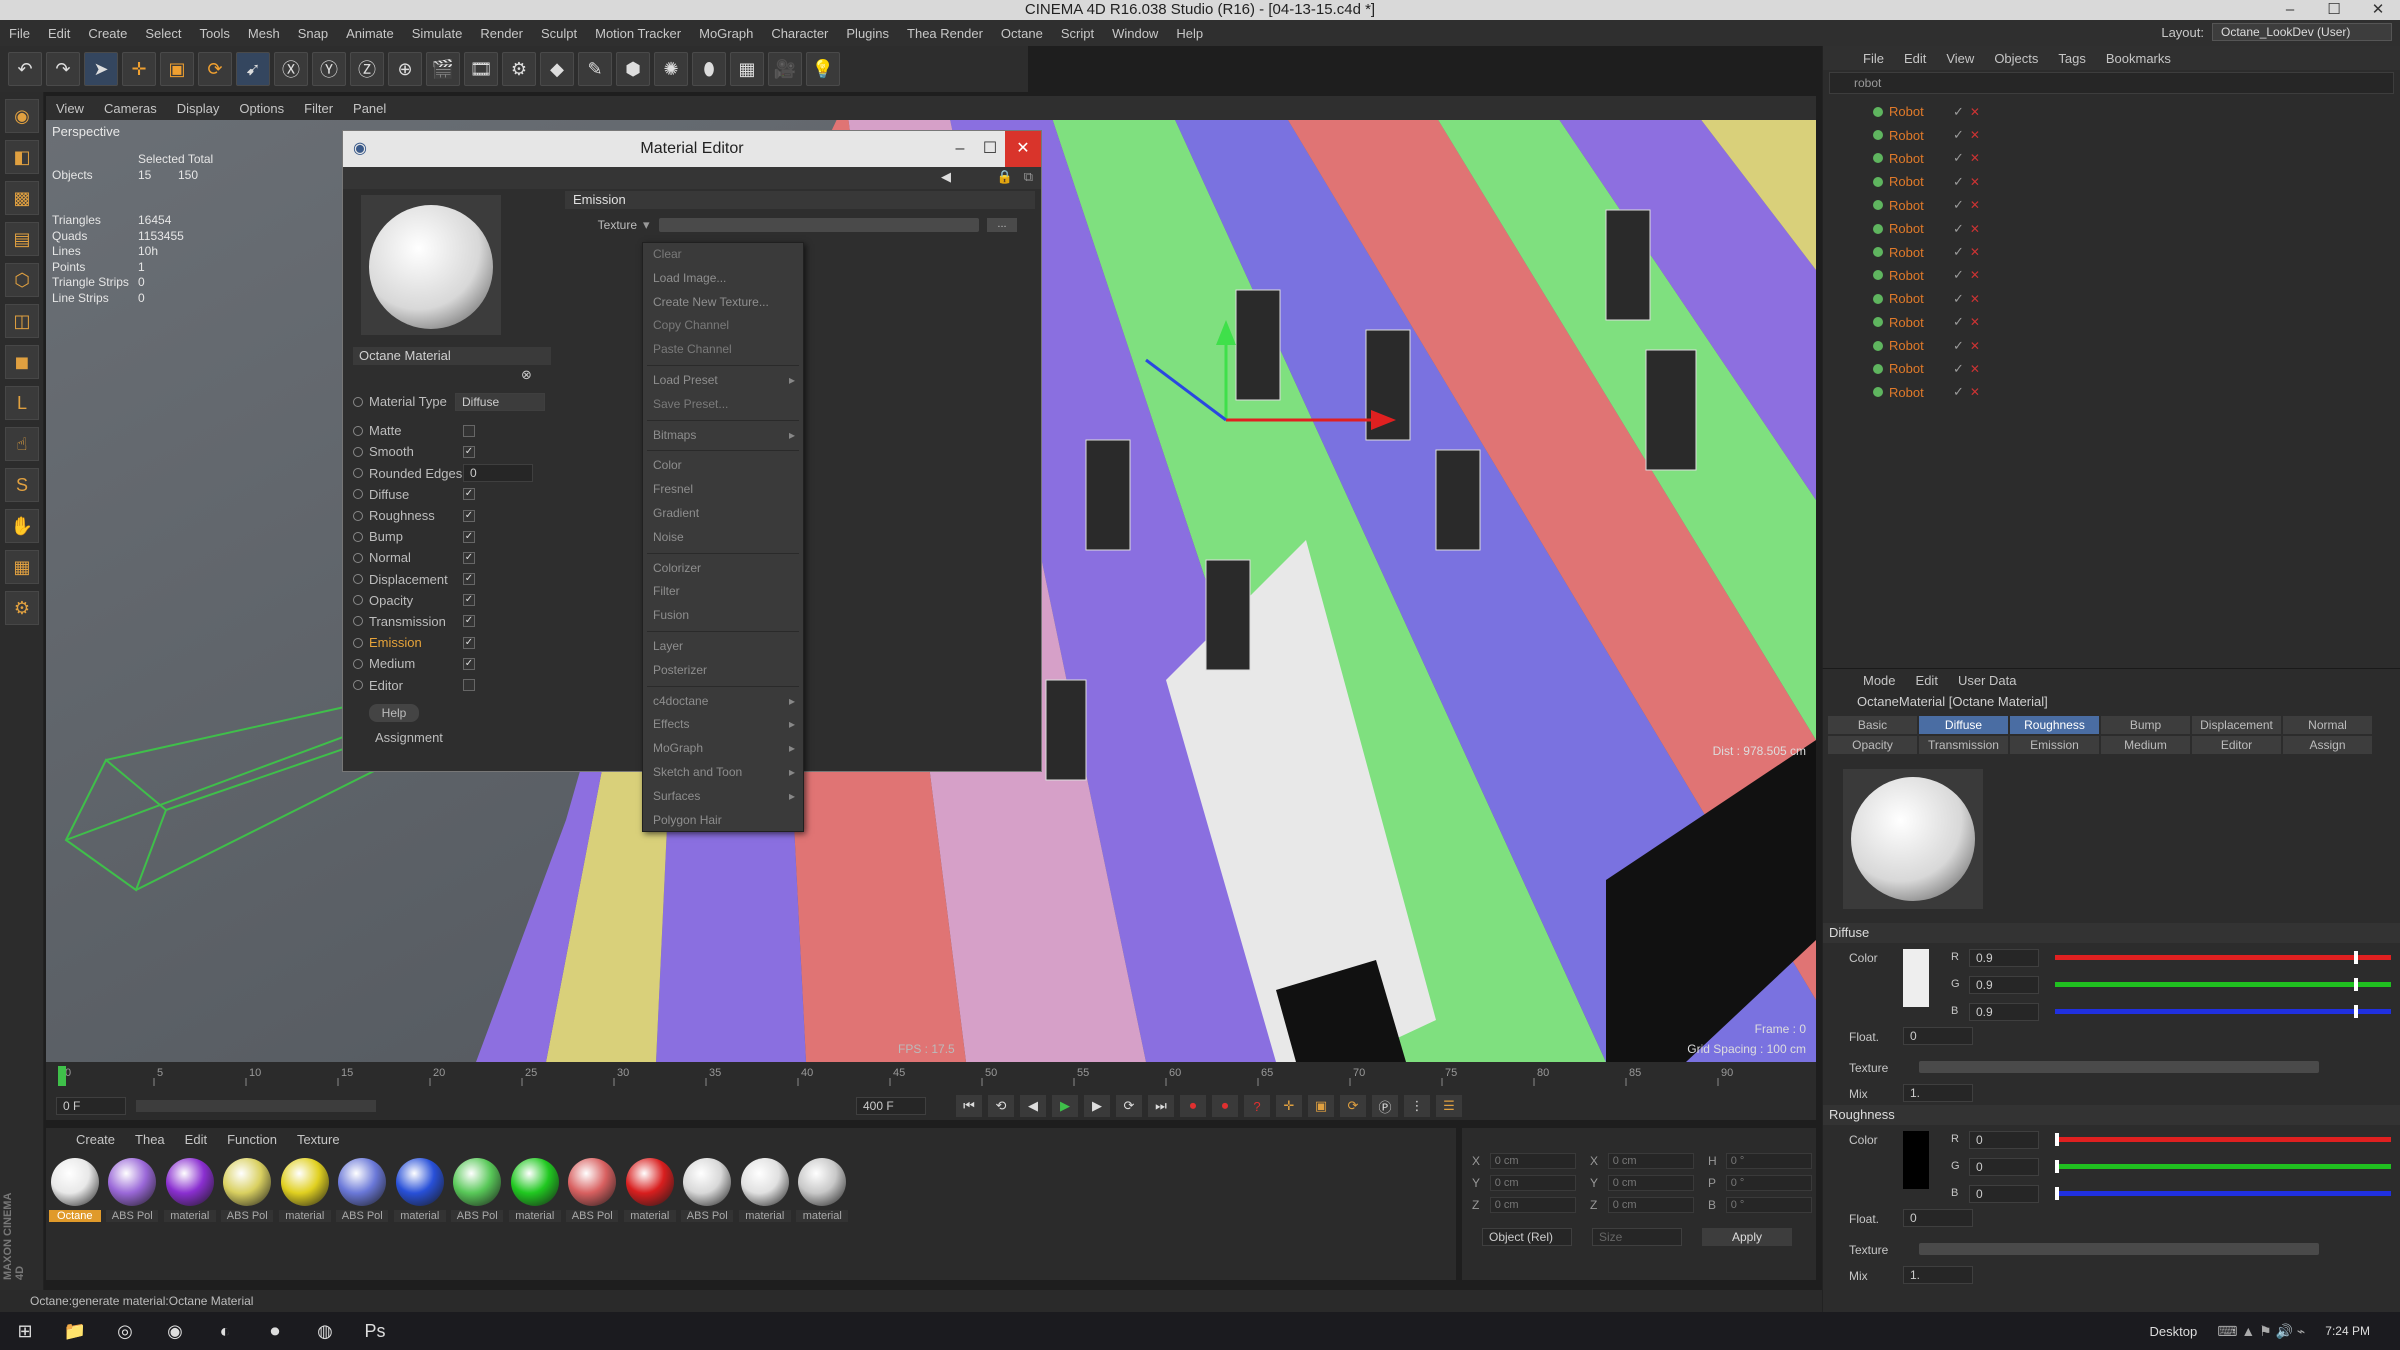 The height and width of the screenshot is (1350, 2400). Describe the element at coordinates (150, 1139) in the screenshot. I see `material-menu-thea: Thea` at that location.